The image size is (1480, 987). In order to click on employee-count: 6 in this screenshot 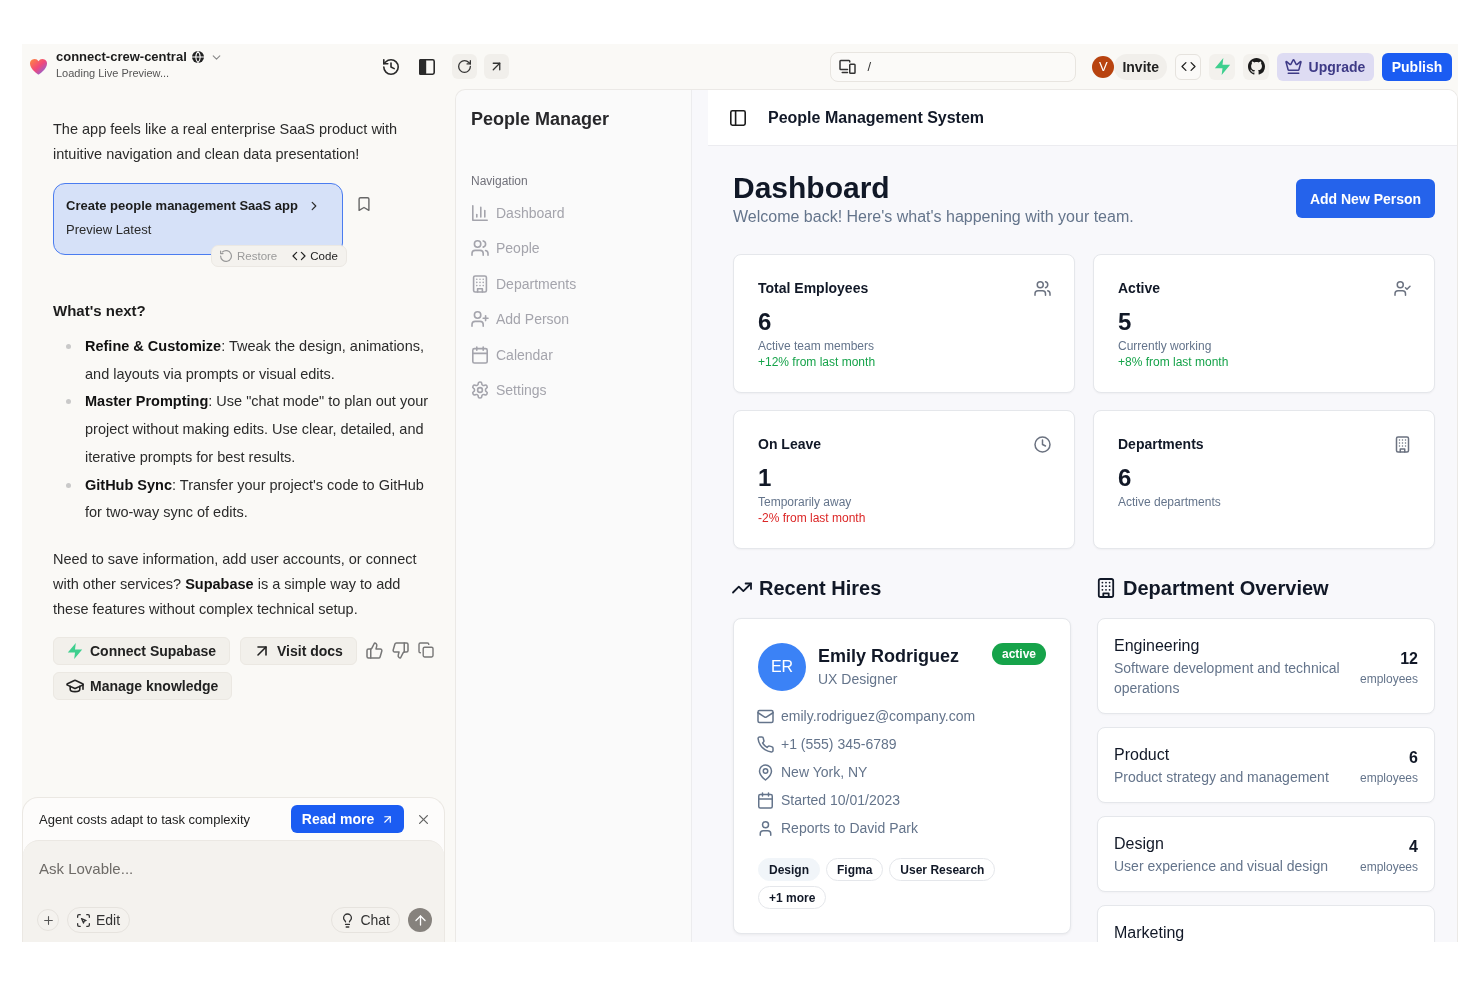, I will do `click(1413, 758)`.